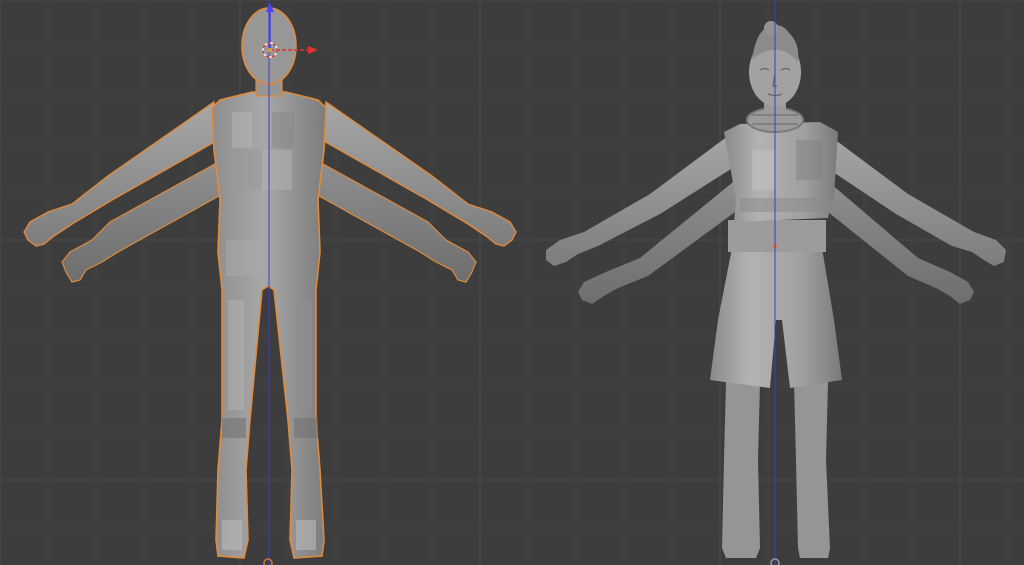  Describe the element at coordinates (268, 561) in the screenshot. I see `ground-origin-left` at that location.